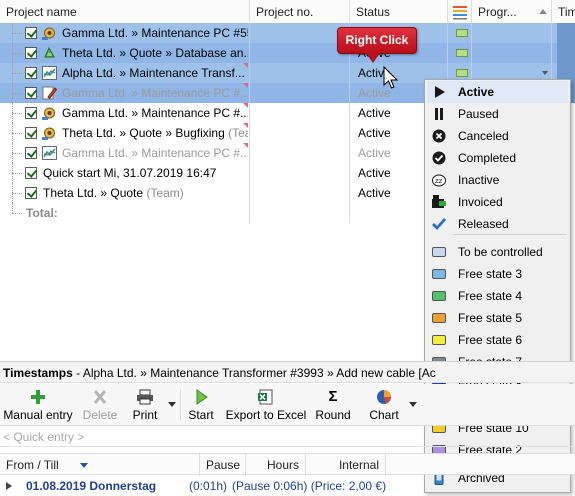 Image resolution: width=575 pixels, height=496 pixels. Describe the element at coordinates (497, 318) in the screenshot. I see `menu-item-state: Free state 5` at that location.